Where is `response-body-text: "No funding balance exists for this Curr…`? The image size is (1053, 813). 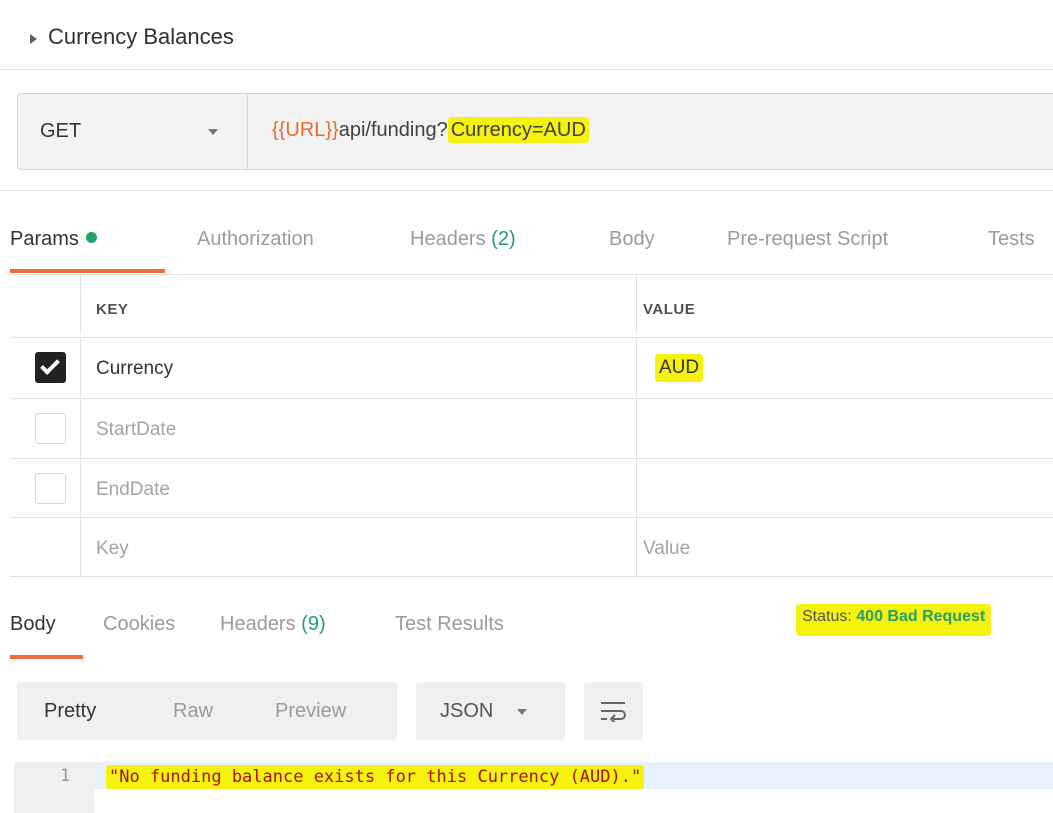
response-body-text: "No funding balance exists for this Curr… is located at coordinates (375, 777).